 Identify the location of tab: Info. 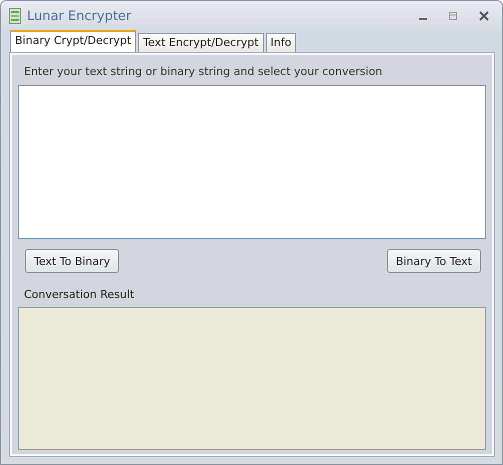
(281, 43).